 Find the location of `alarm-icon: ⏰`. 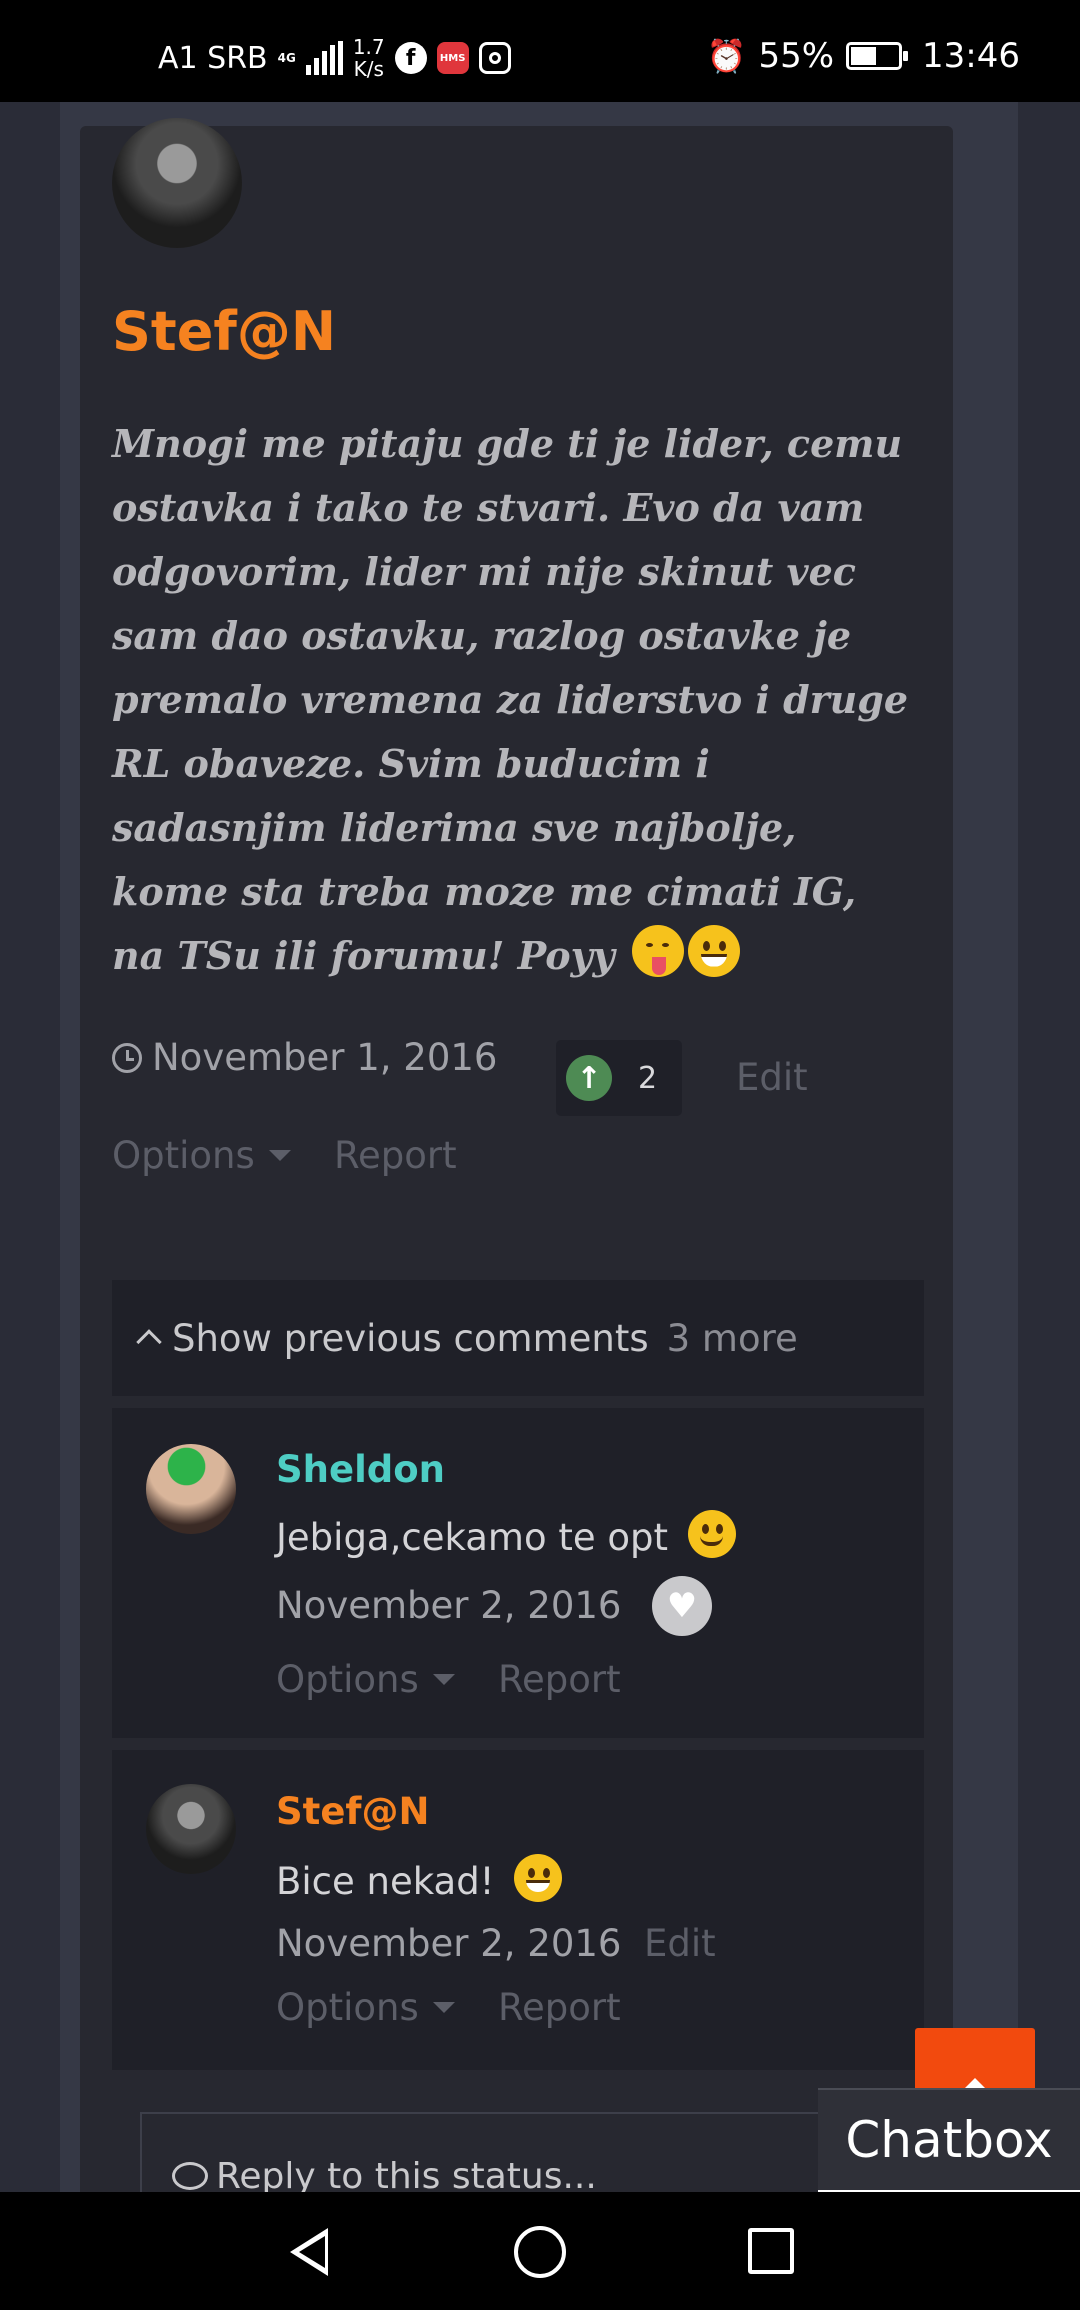

alarm-icon: ⏰ is located at coordinates (726, 56).